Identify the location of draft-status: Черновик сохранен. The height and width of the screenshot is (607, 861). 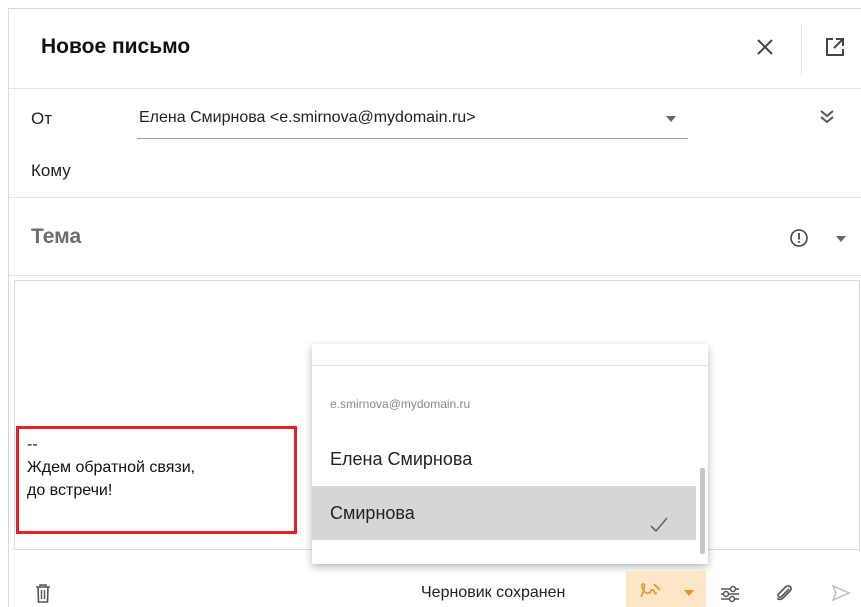
(493, 592).